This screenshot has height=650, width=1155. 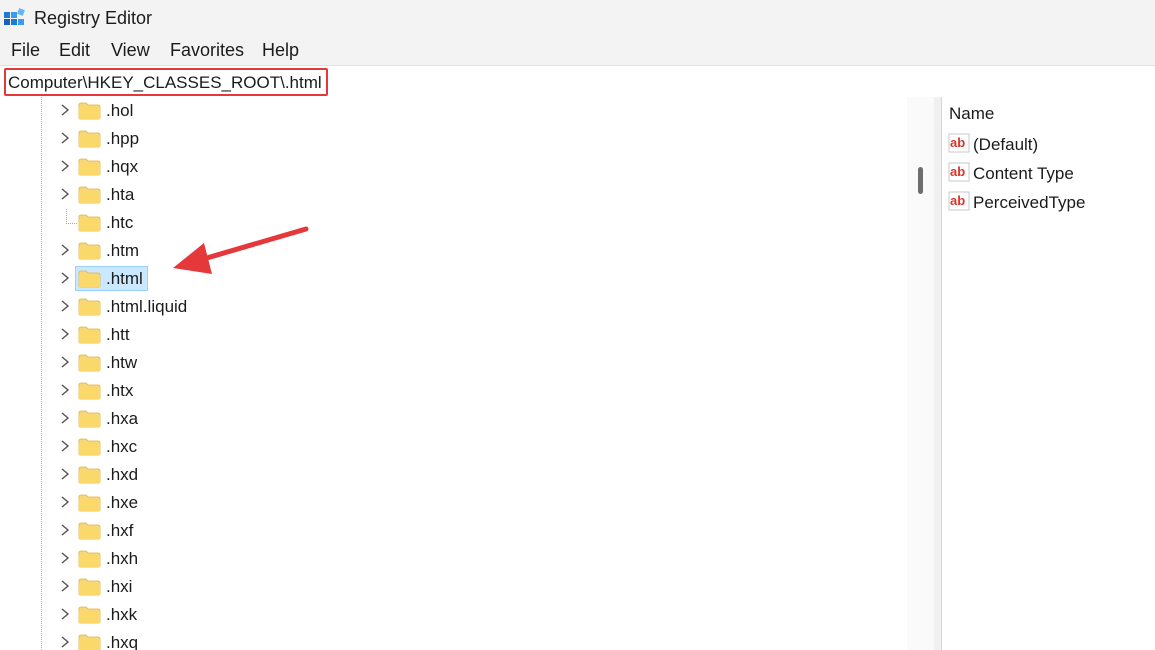 I want to click on tree-item: .html, so click(x=450, y=279).